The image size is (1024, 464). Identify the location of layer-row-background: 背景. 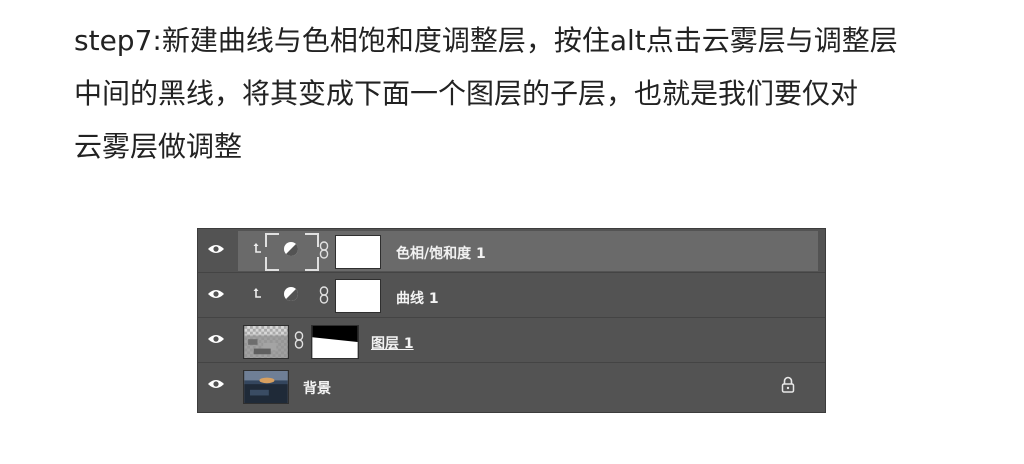
(511, 386).